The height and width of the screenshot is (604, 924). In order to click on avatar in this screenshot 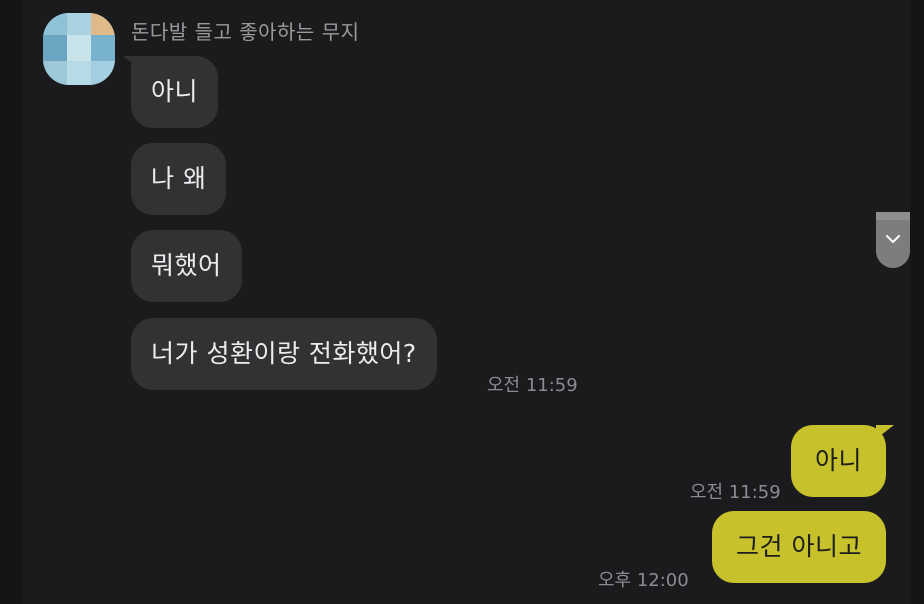, I will do `click(79, 49)`.